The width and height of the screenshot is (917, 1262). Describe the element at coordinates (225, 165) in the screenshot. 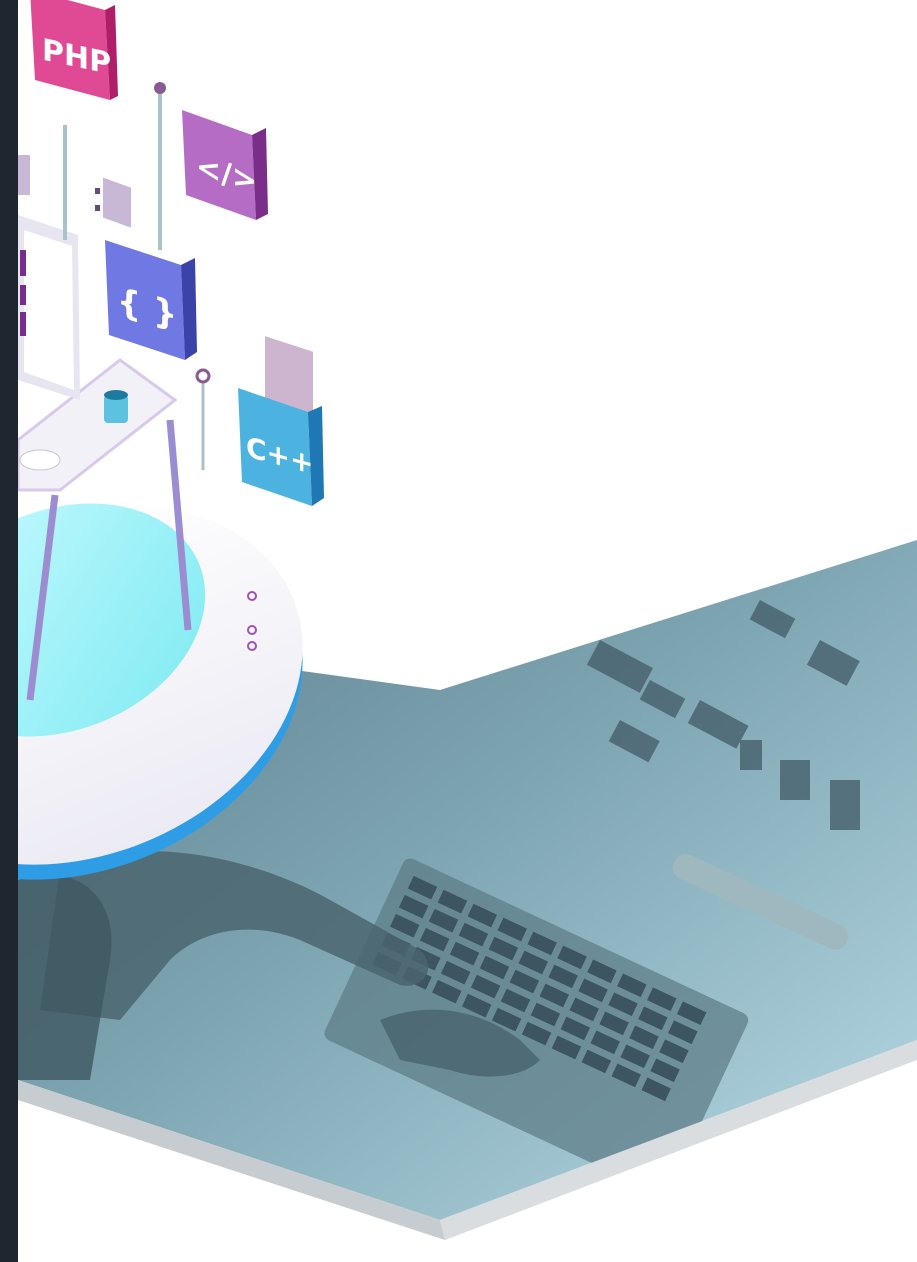

I see `code-tag-badge-icon: </>` at that location.